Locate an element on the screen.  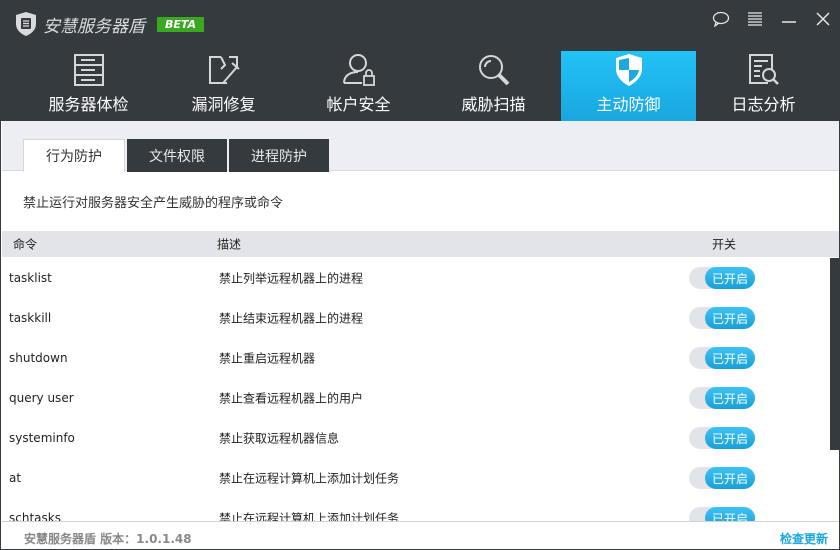
search-icon is located at coordinates (493, 70).